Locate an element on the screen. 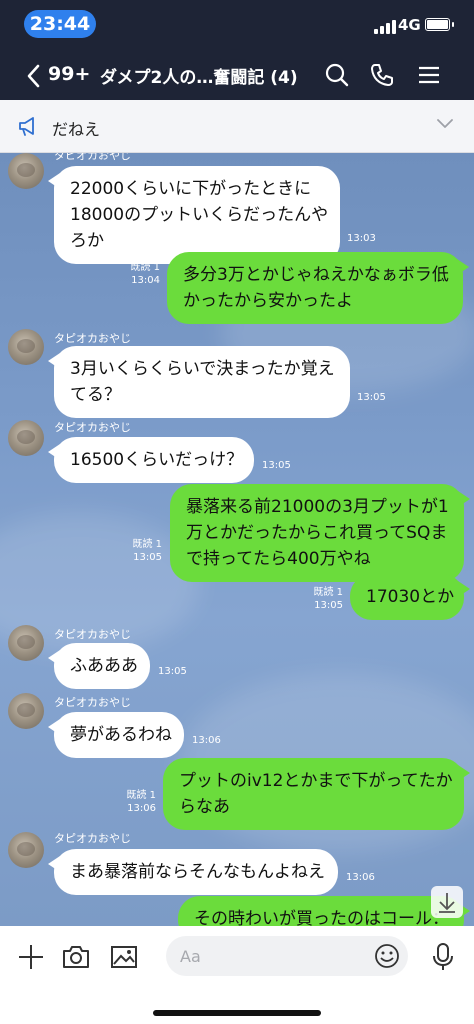 The image size is (474, 1024). call-button is located at coordinates (382, 75).